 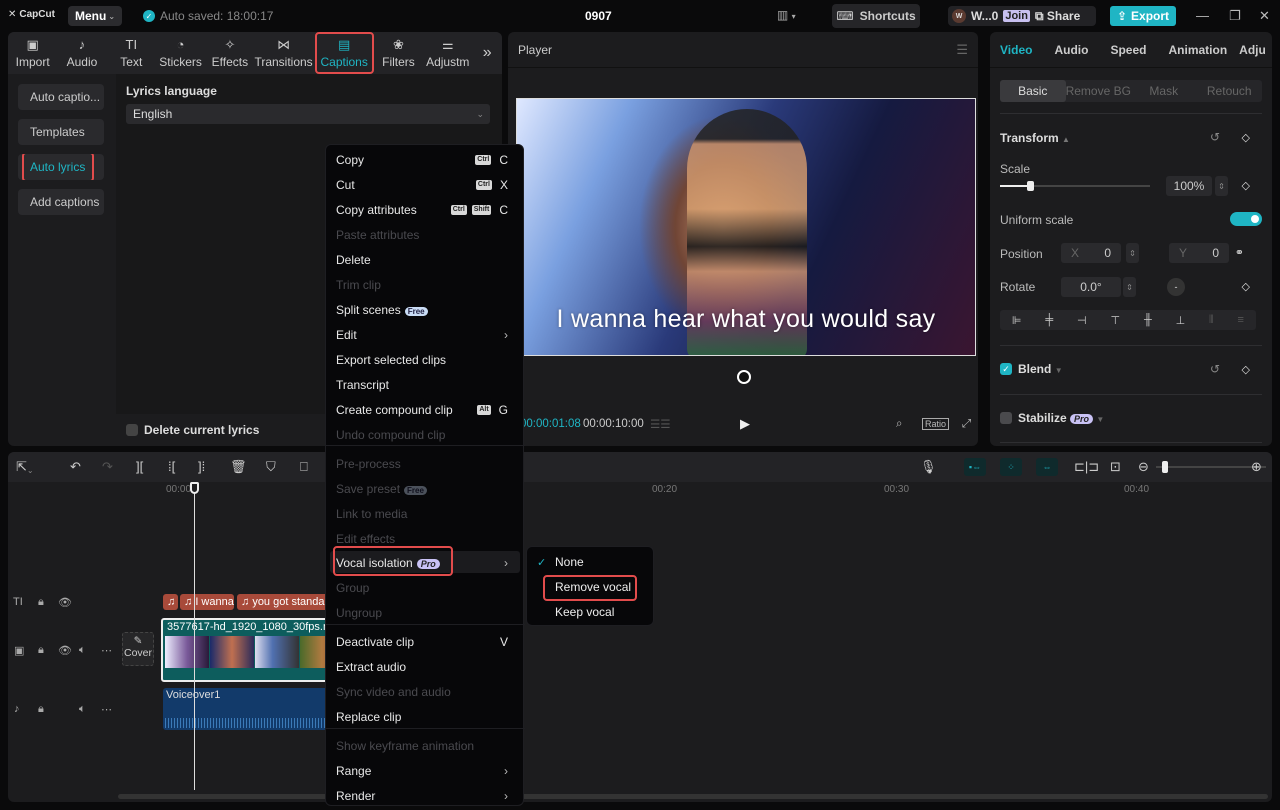 I want to click on caption-clip: ♫, so click(x=170, y=602).